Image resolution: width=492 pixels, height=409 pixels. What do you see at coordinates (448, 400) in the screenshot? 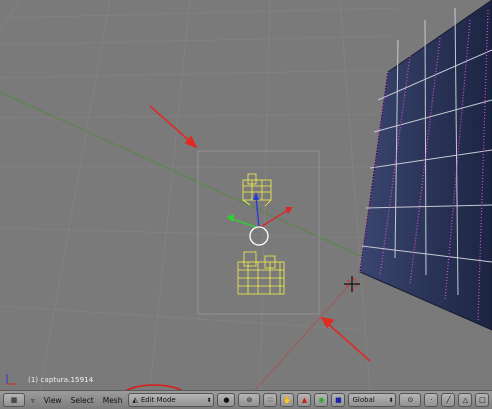
I see `edge-select-icon: ╱` at bounding box center [448, 400].